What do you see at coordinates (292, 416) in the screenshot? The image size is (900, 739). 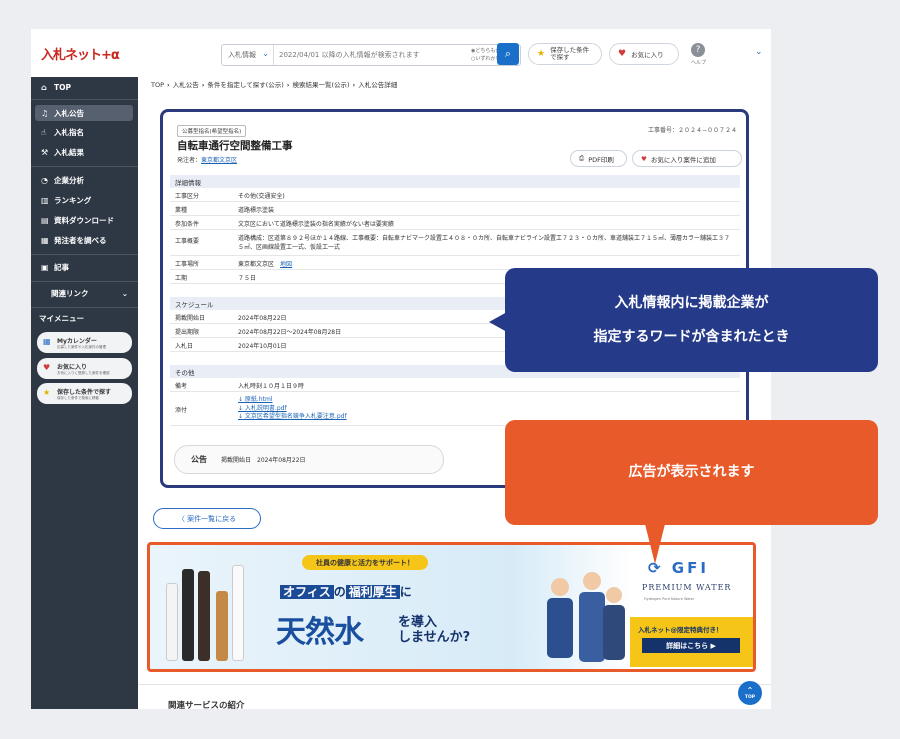 I see `attachment-link: ↓ 文京区希望型指名競争入札要注意.pdf` at bounding box center [292, 416].